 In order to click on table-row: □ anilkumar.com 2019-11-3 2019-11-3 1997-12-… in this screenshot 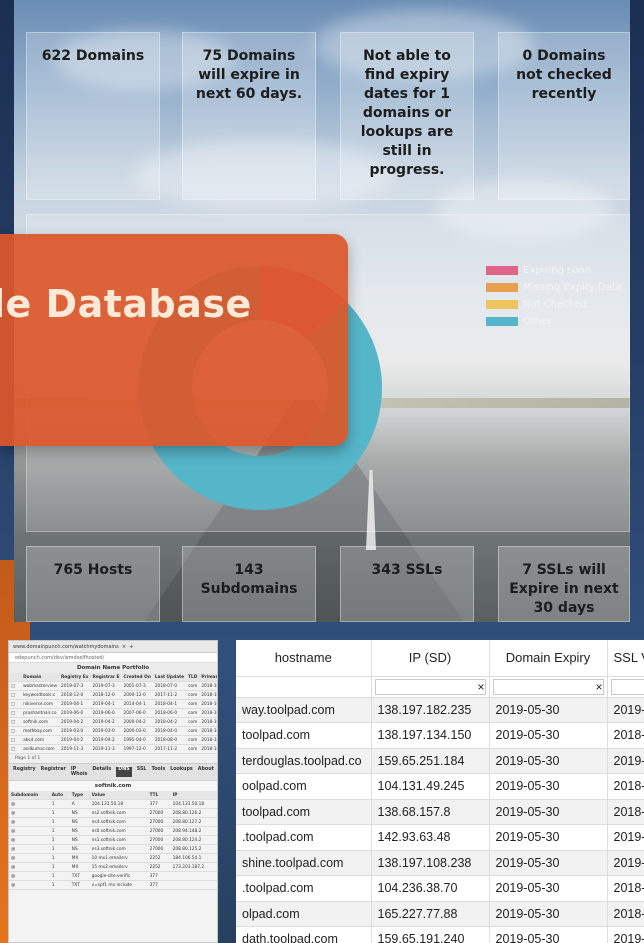, I will do `click(113, 749)`.